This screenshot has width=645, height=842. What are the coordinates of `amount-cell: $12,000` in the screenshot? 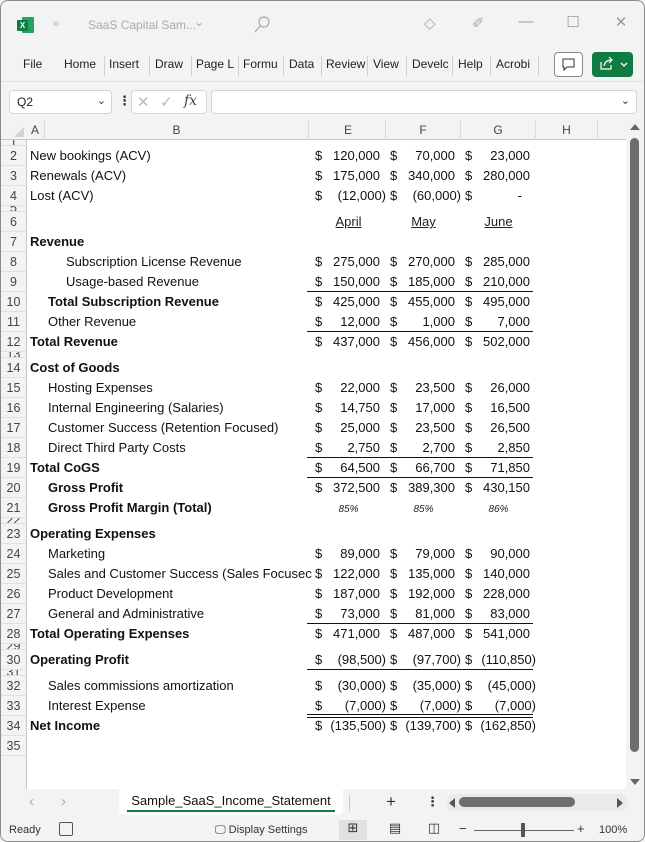 It's located at (348, 322).